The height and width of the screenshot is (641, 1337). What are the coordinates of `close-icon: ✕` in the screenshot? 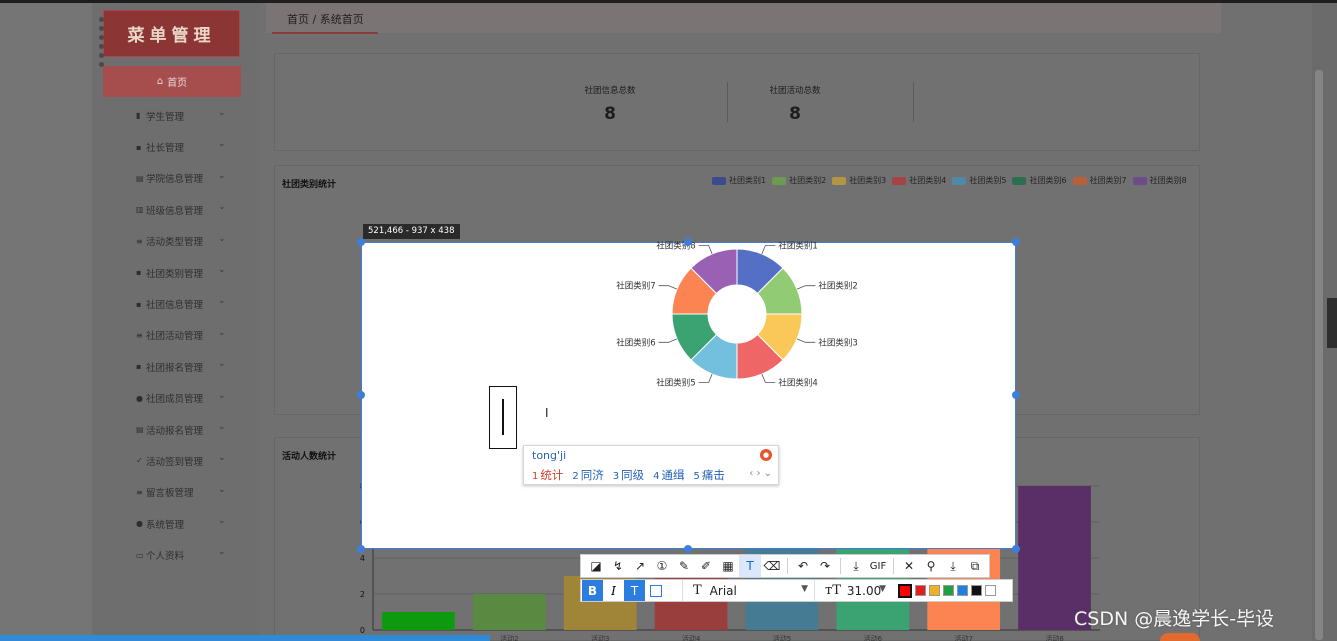 It's located at (909, 566).